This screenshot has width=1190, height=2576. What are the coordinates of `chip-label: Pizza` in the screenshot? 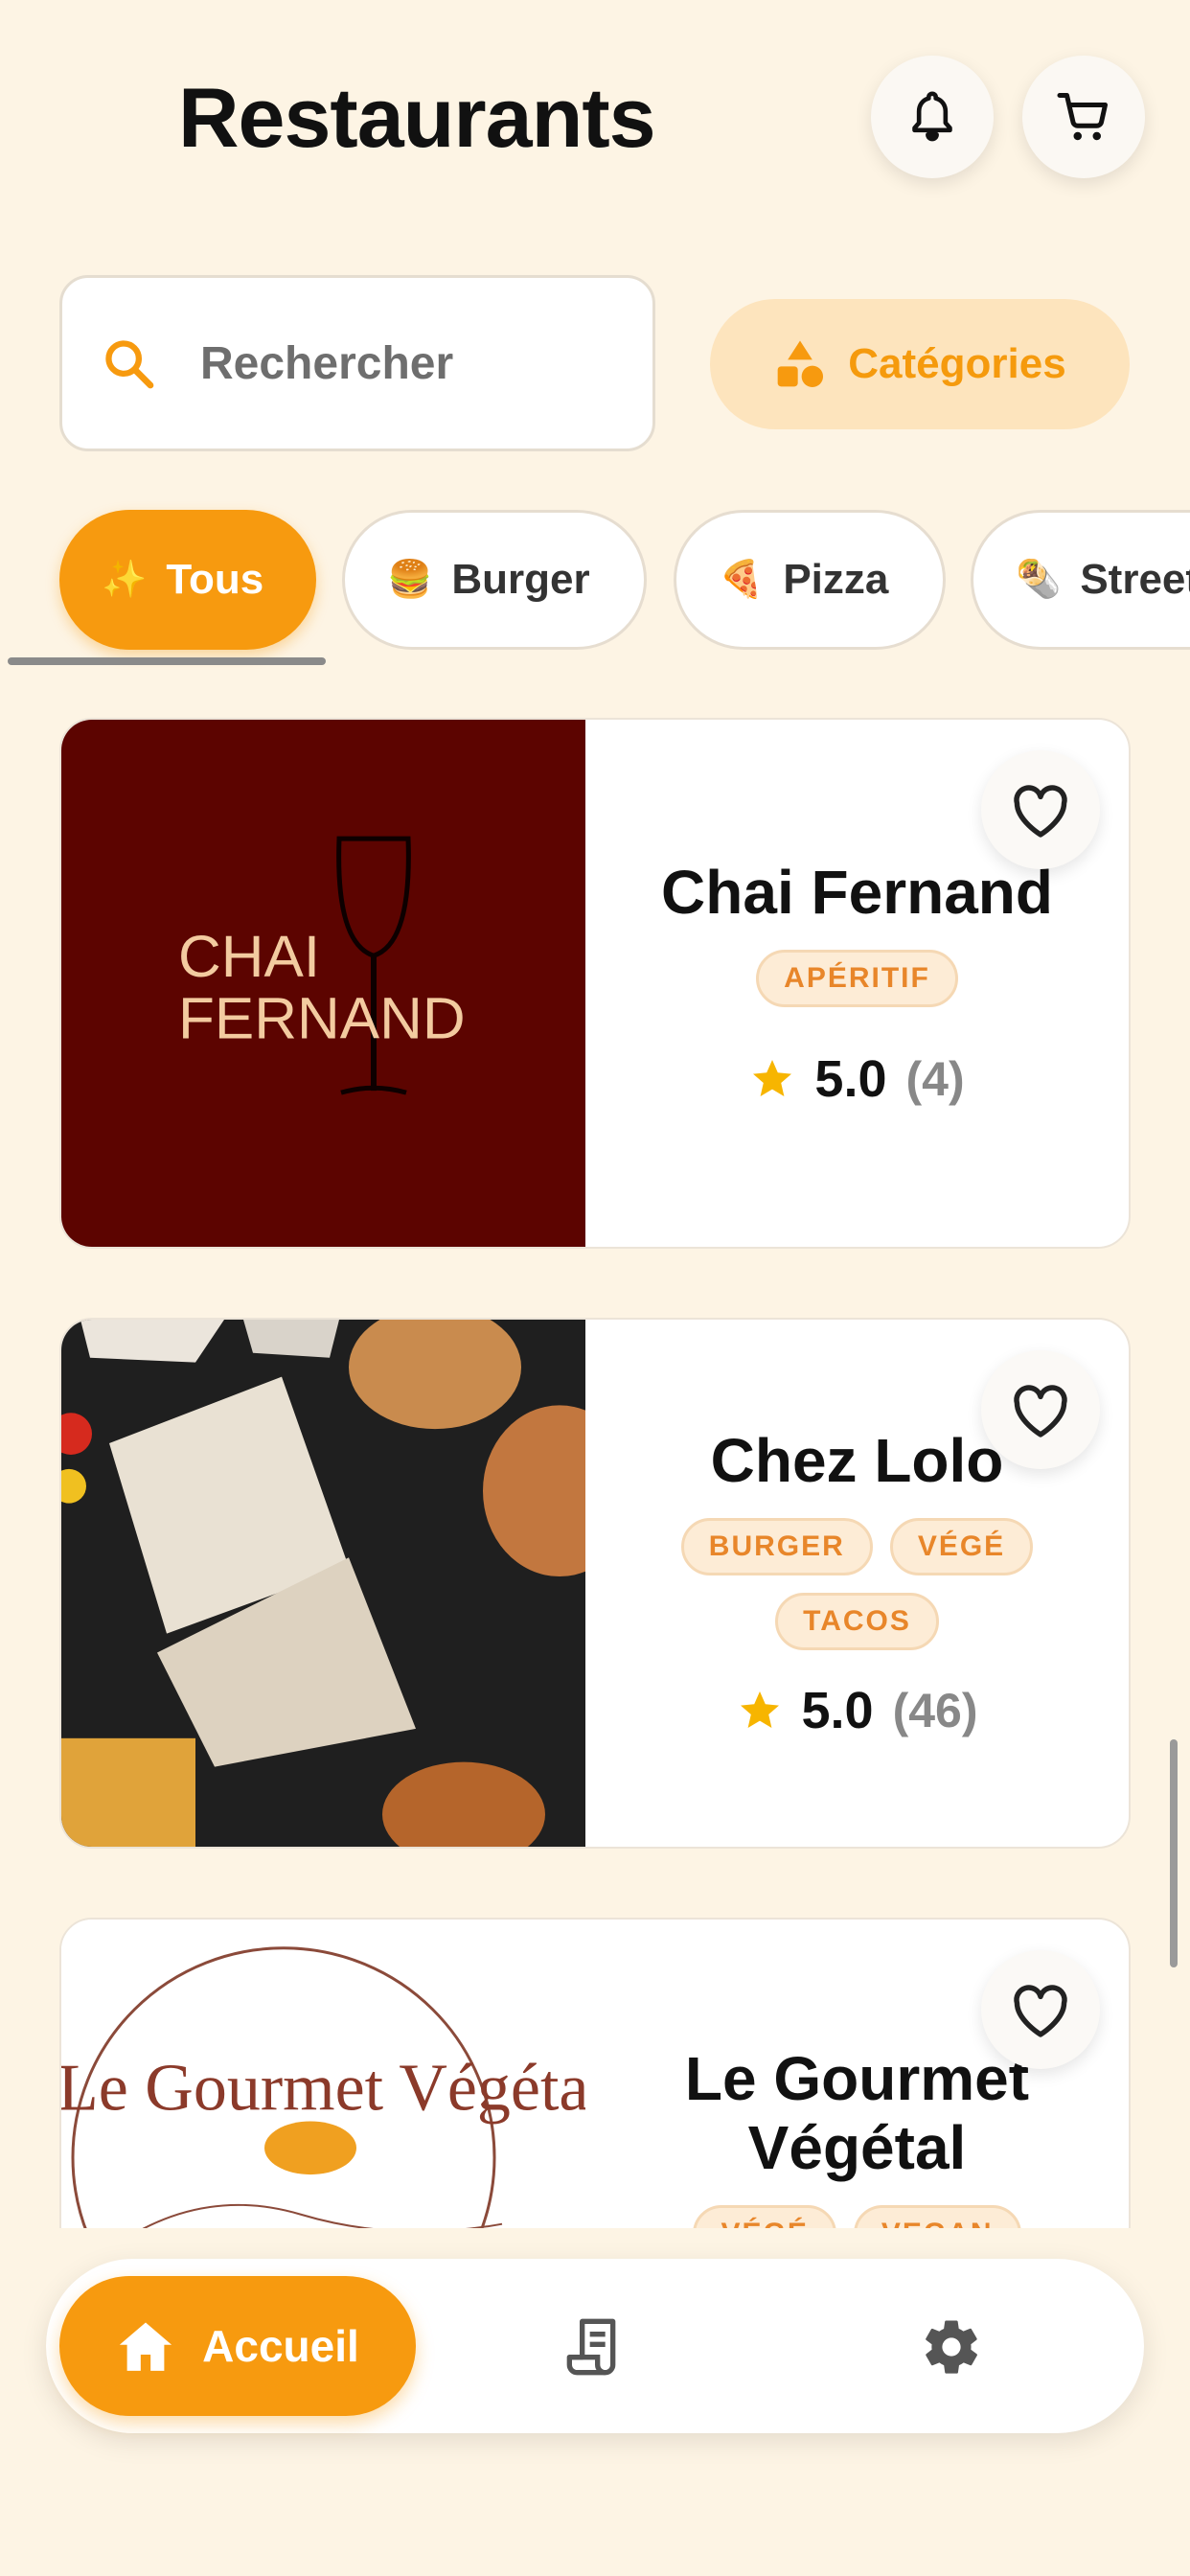 It's located at (836, 579).